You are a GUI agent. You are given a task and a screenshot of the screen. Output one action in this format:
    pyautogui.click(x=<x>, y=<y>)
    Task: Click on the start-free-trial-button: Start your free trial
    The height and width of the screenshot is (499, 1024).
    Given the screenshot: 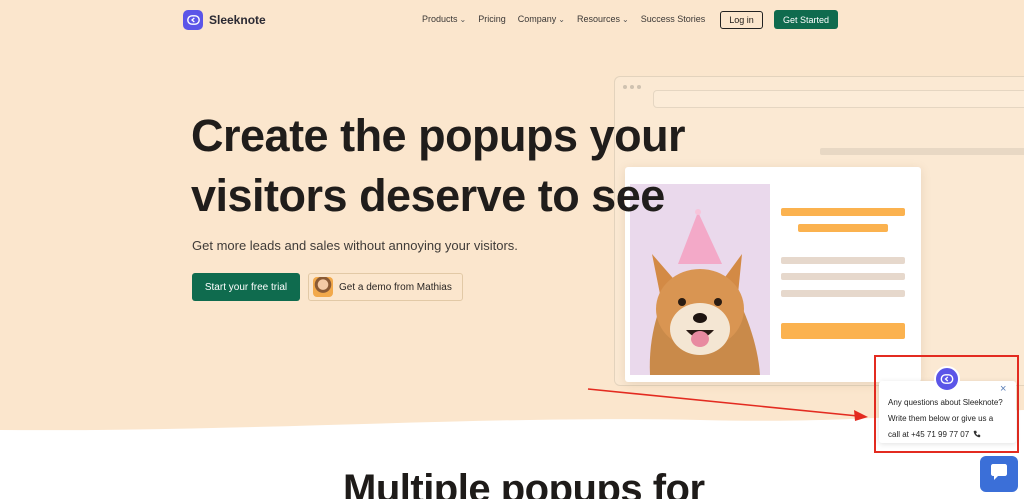 What is the action you would take?
    pyautogui.click(x=246, y=287)
    